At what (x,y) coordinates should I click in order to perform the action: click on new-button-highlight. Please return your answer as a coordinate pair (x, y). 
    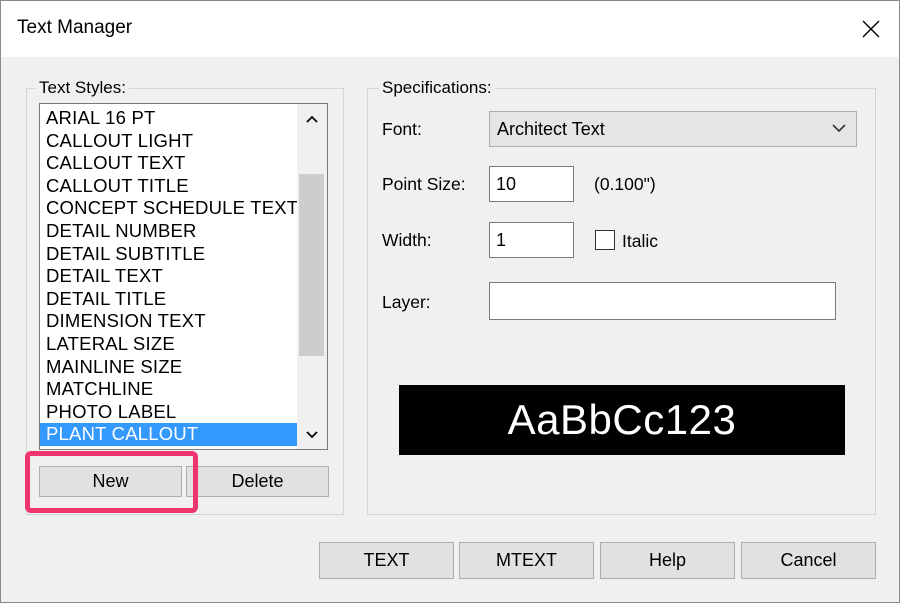
    Looking at the image, I should click on (111, 482).